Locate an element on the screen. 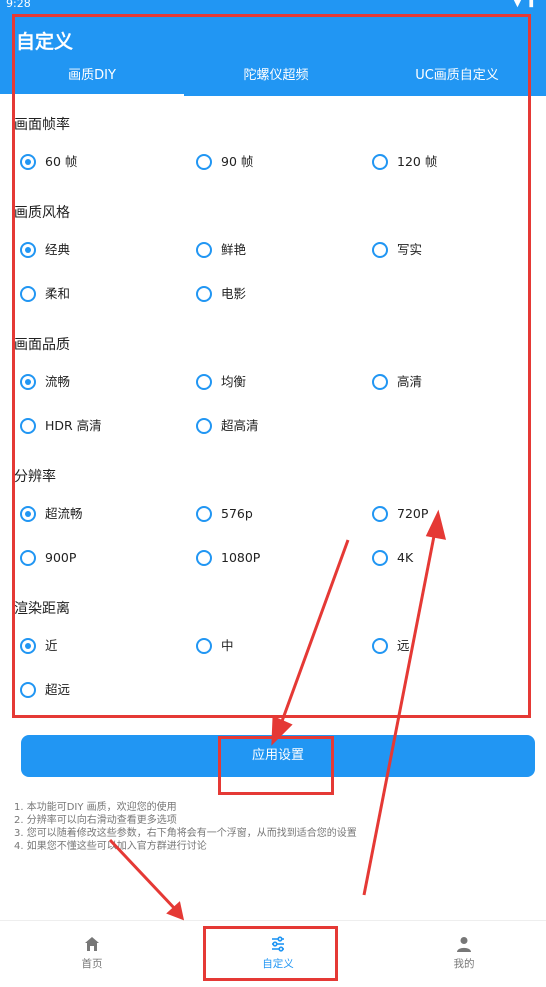 The image size is (546, 987). annotation-arrow-to-nav is located at coordinates (143, 875).